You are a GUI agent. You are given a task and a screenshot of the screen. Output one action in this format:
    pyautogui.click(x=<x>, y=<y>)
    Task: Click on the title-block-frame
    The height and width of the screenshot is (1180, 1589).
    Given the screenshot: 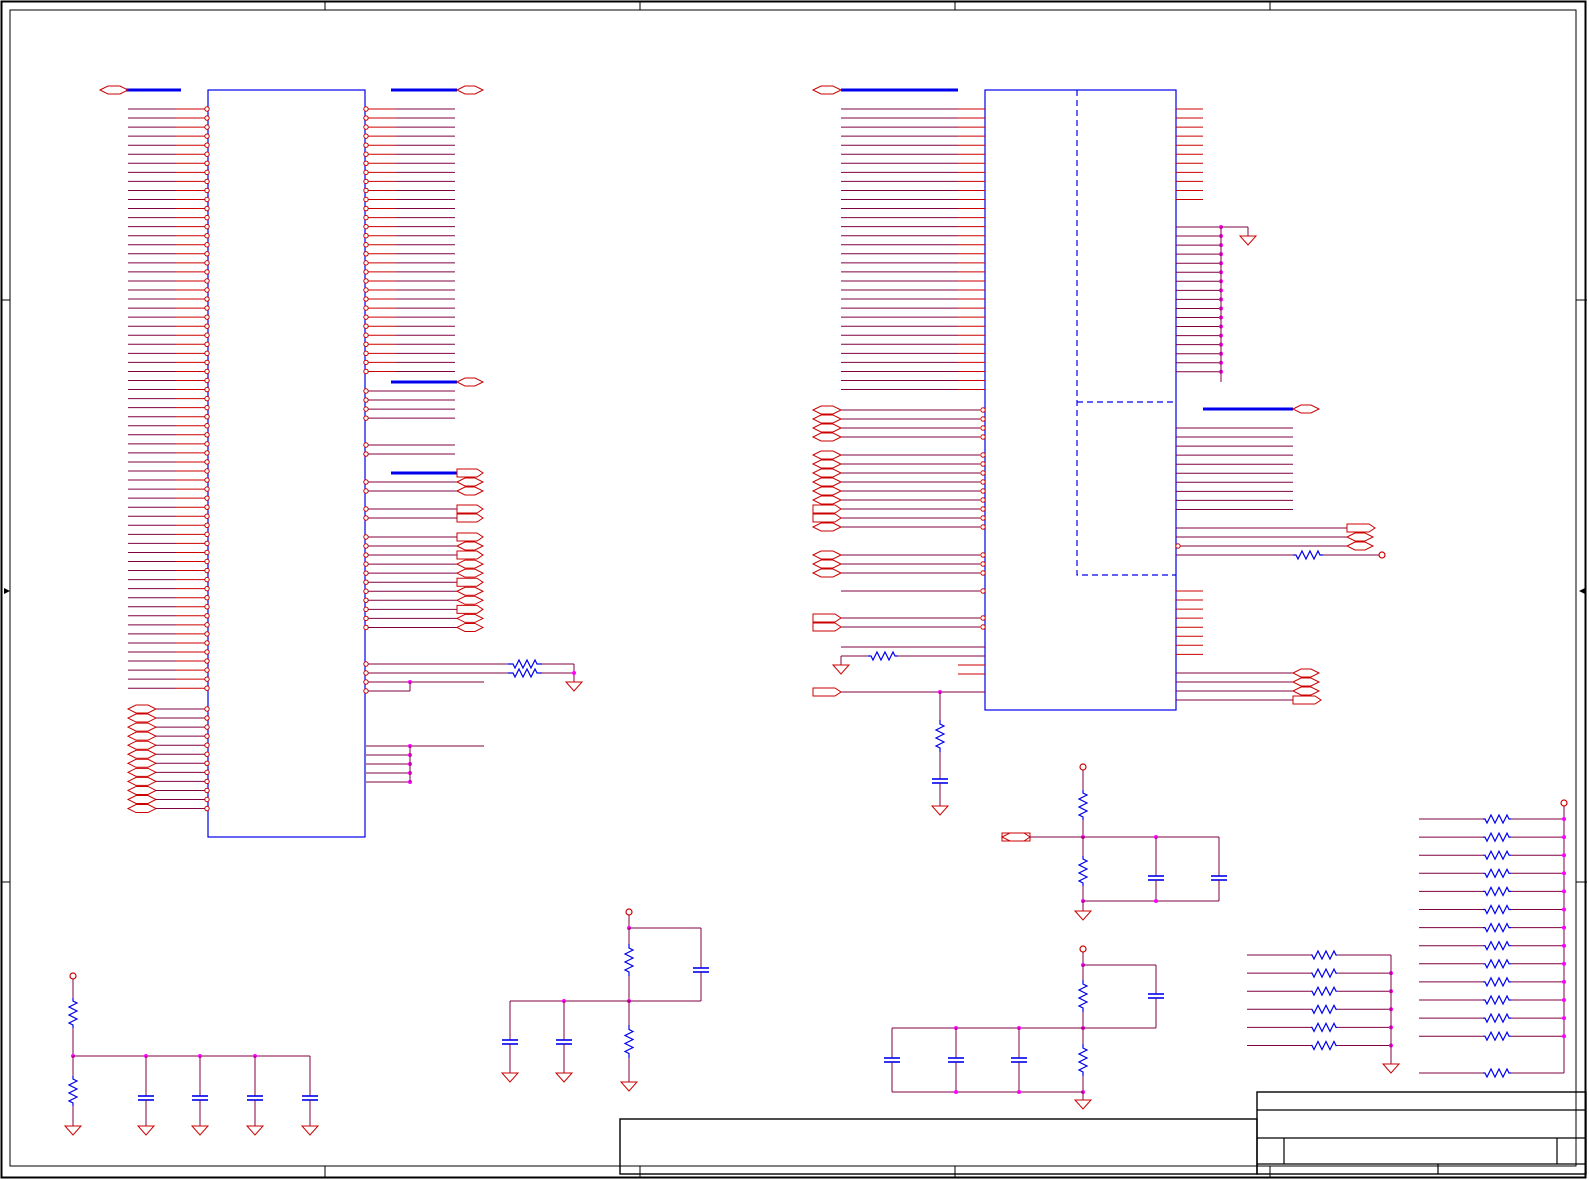 What is the action you would take?
    pyautogui.click(x=1421, y=1133)
    